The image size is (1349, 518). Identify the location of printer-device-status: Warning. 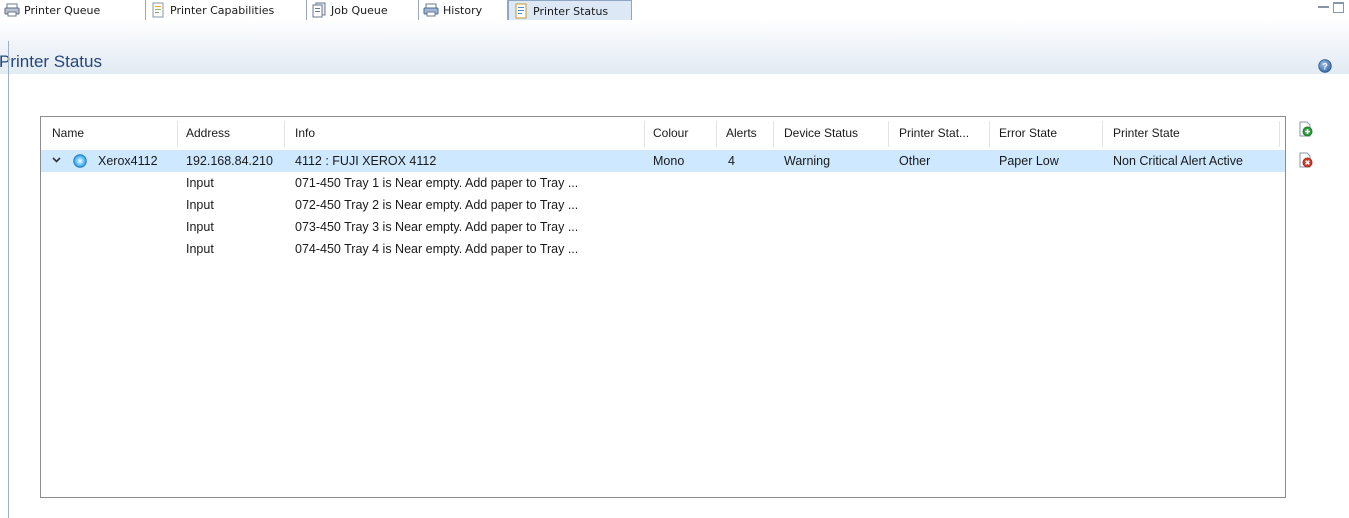
(807, 161).